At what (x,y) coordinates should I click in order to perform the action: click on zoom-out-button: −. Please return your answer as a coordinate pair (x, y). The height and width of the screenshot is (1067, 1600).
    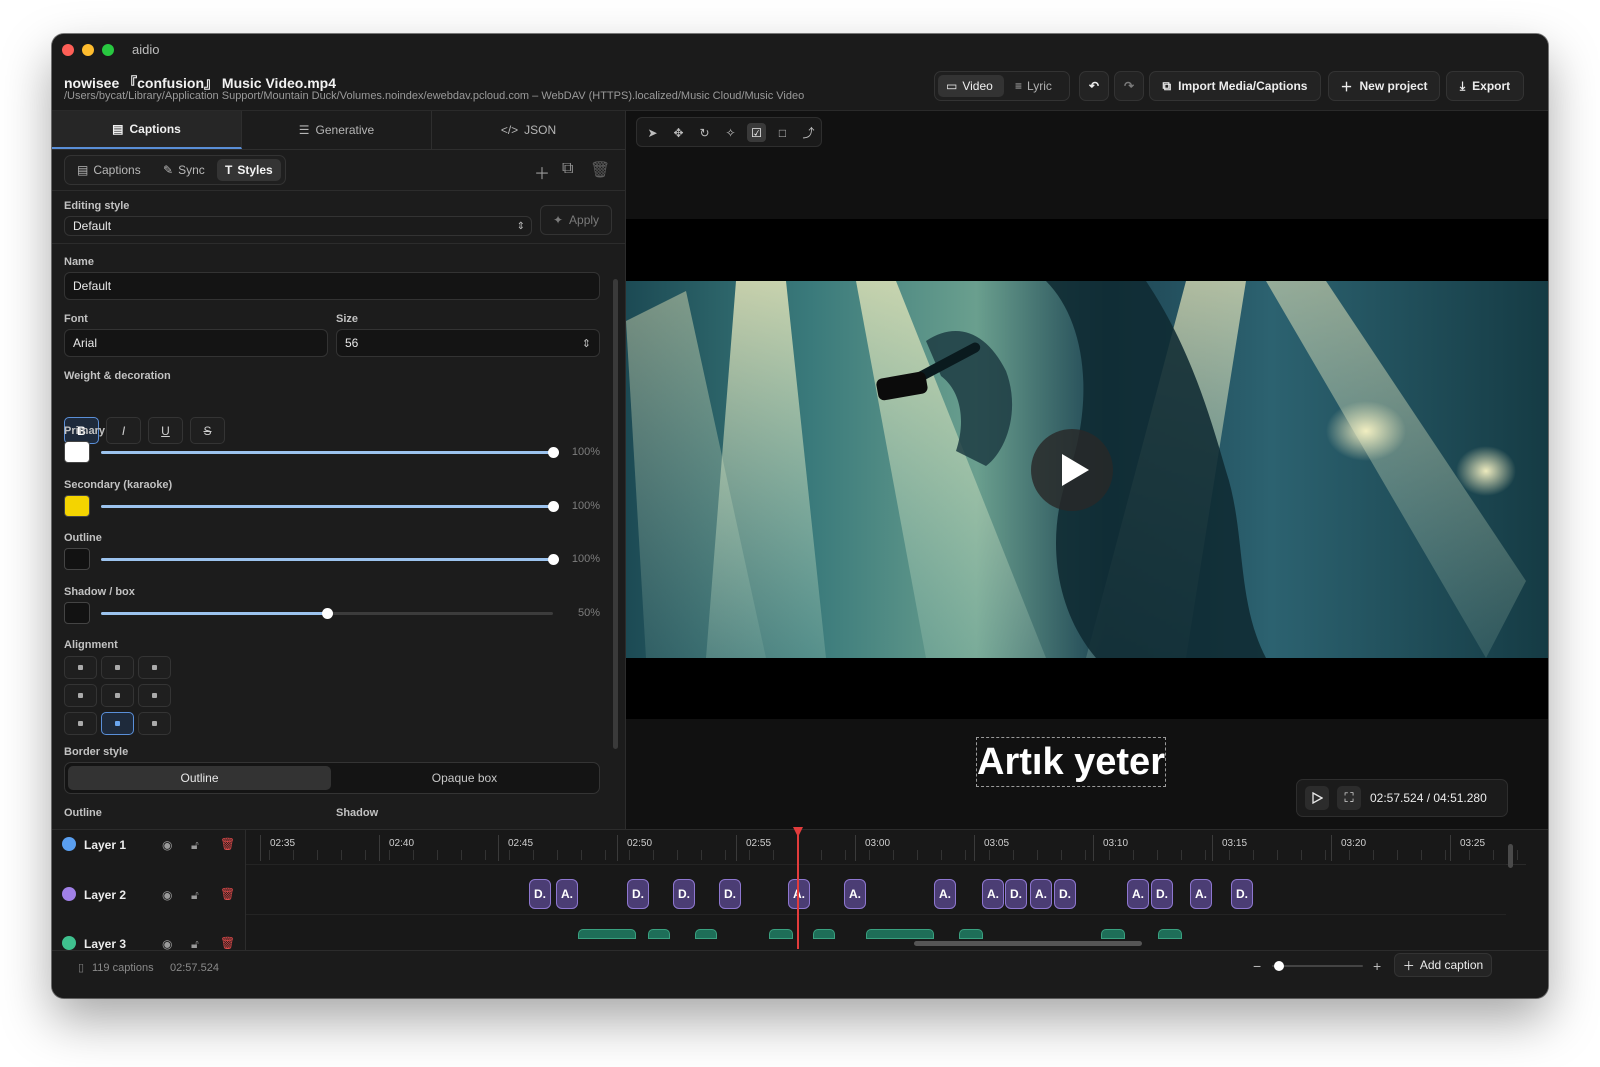
    Looking at the image, I should click on (1257, 966).